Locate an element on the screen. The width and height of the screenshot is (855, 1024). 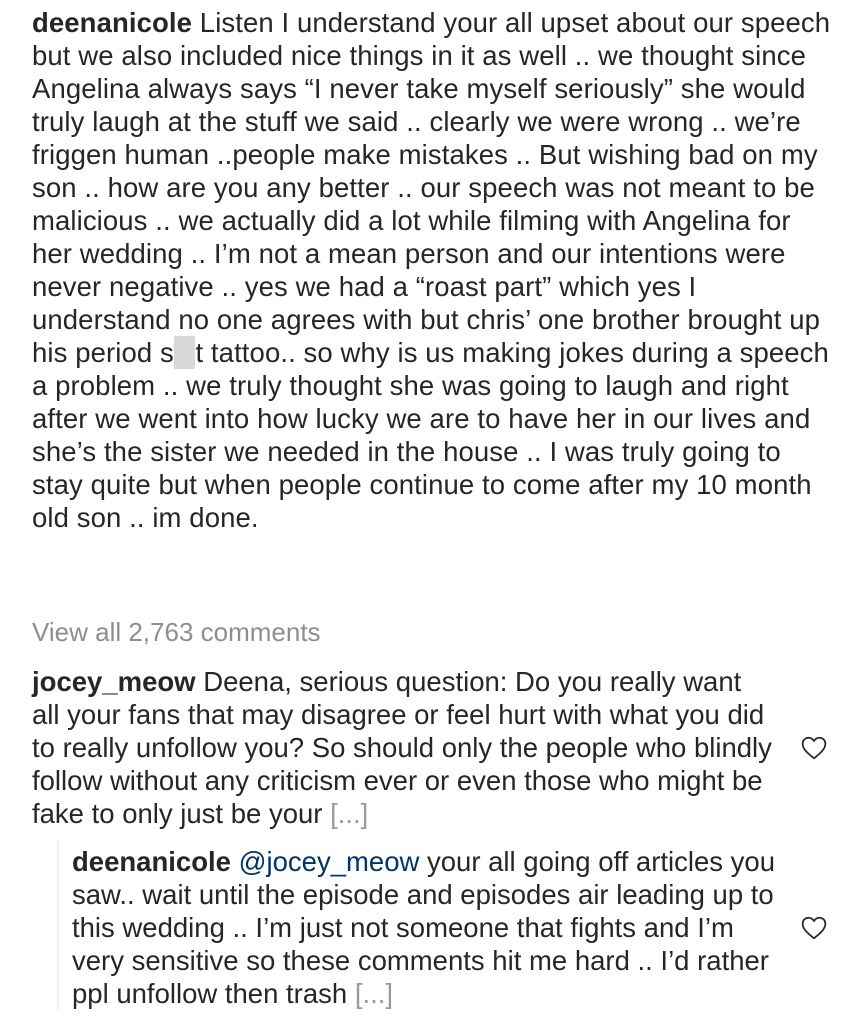
reply-mention: @jocey_meow is located at coordinates (329, 861).